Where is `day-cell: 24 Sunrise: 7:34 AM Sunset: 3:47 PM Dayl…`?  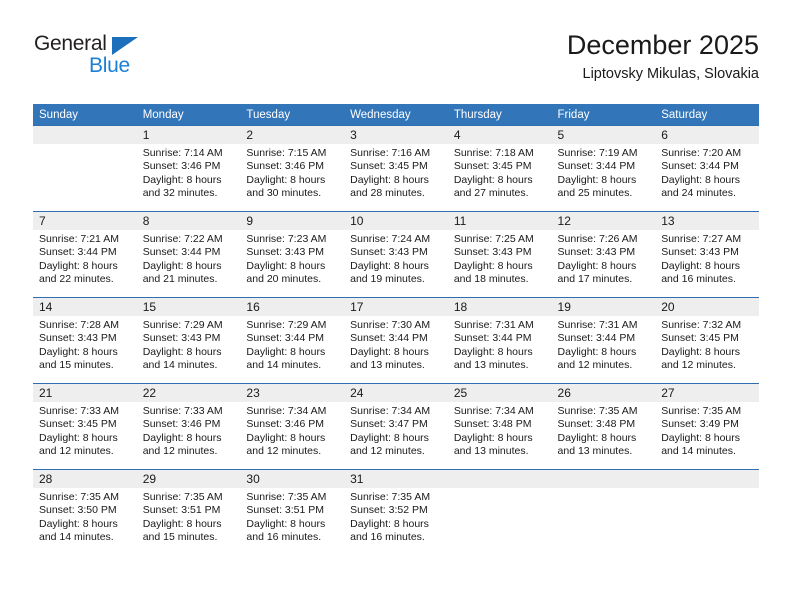
day-cell: 24 Sunrise: 7:34 AM Sunset: 3:47 PM Dayl… is located at coordinates (396, 426).